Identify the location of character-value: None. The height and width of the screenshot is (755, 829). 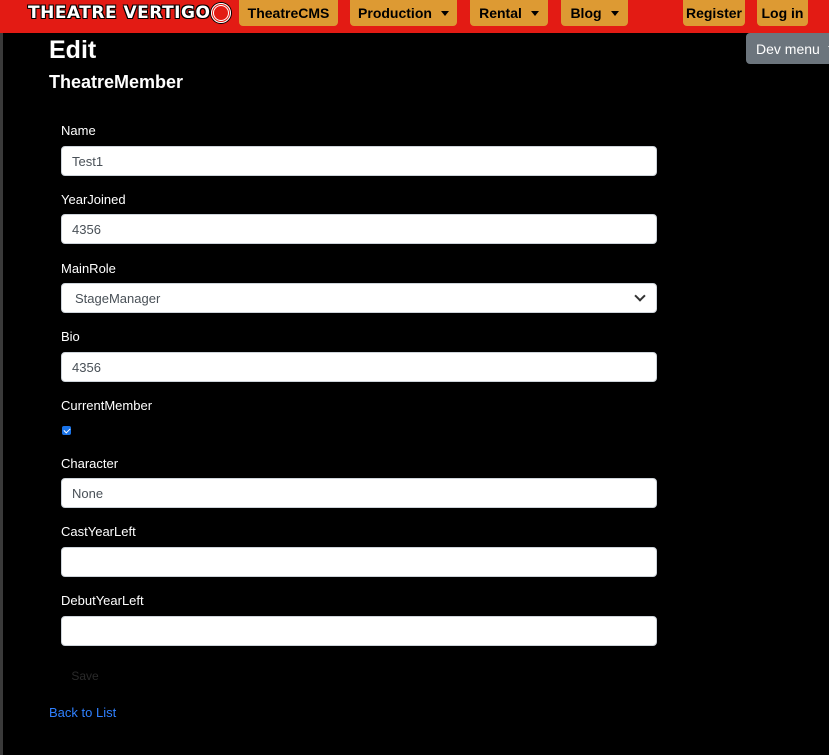
(88, 493).